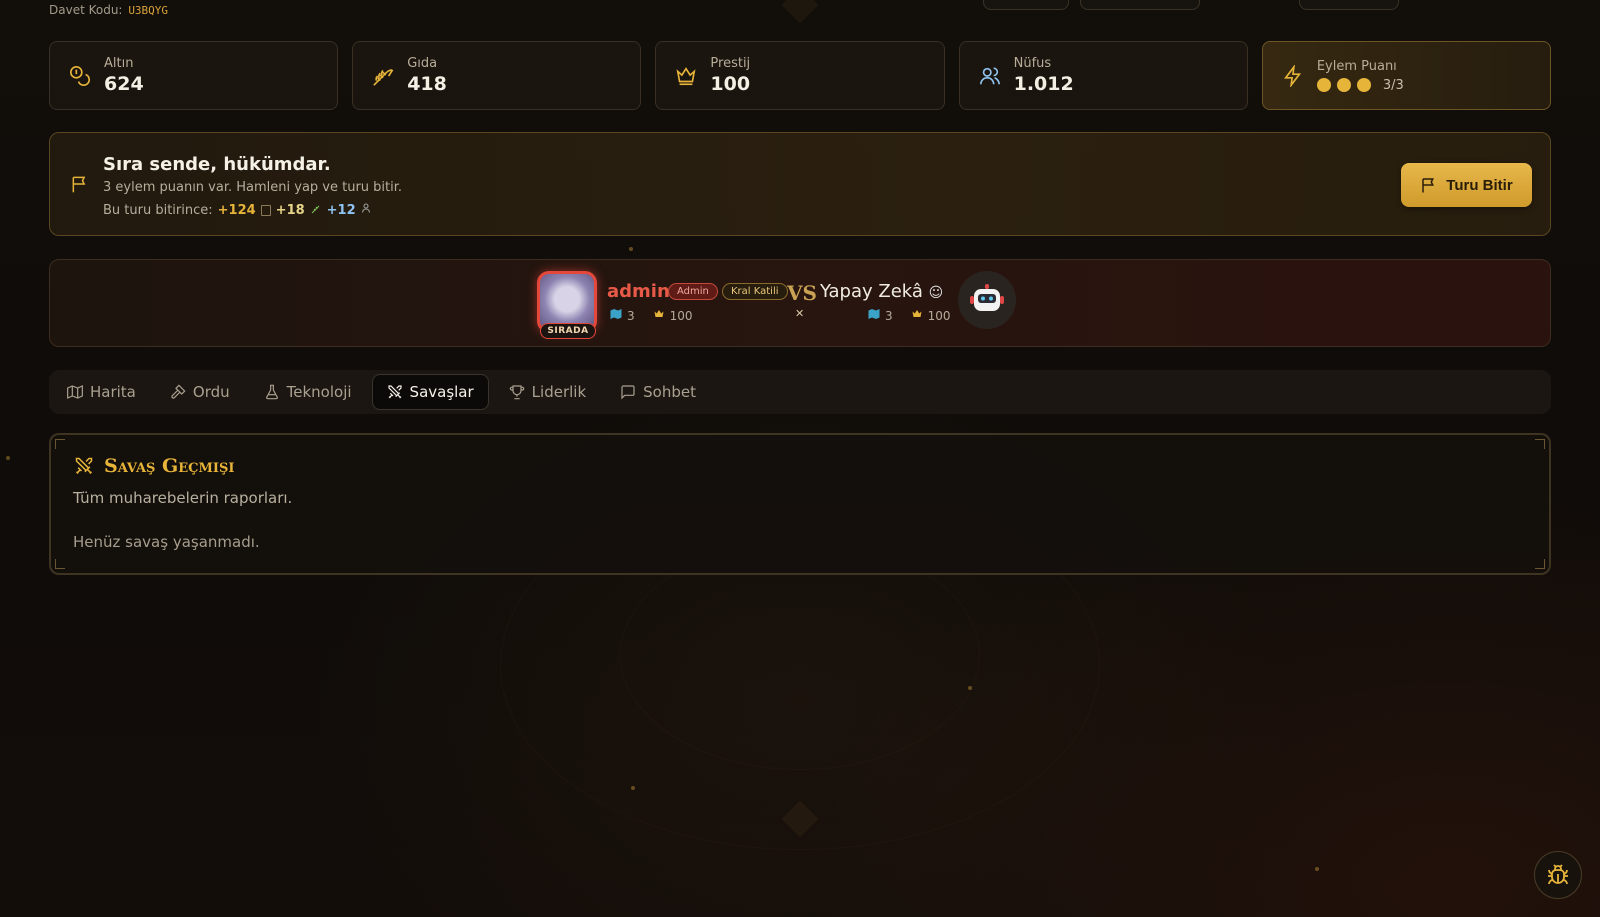  Describe the element at coordinates (730, 63) in the screenshot. I see `stat-label: Prestij` at that location.